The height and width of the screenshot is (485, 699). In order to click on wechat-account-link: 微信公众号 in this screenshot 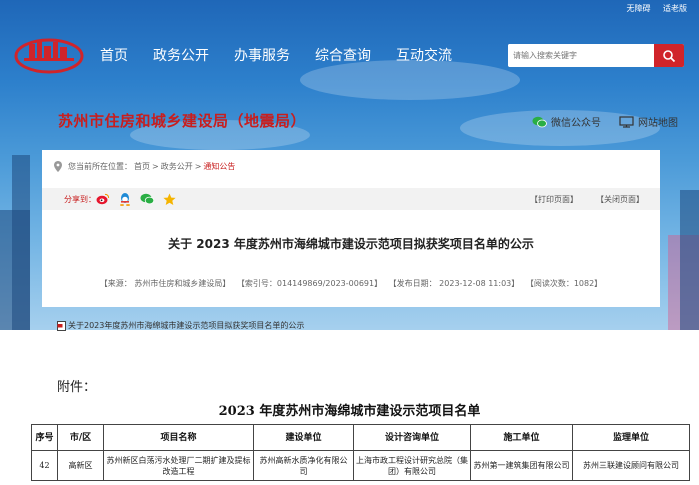, I will do `click(566, 121)`.